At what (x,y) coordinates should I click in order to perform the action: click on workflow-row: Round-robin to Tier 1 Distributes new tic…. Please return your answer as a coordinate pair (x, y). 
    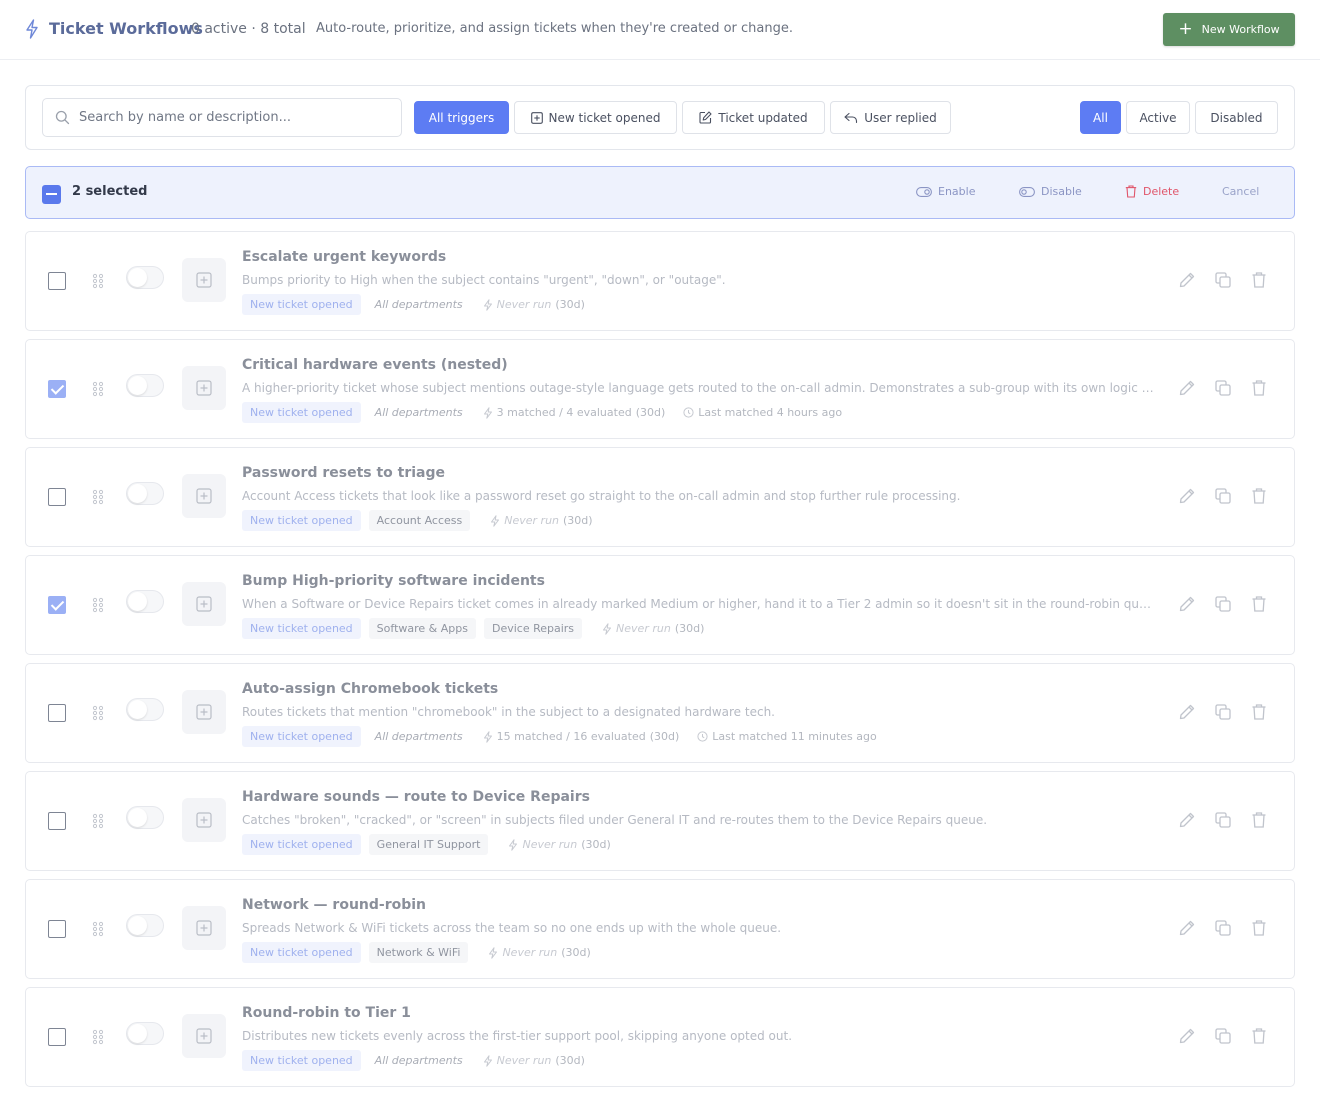
    Looking at the image, I should click on (660, 1037).